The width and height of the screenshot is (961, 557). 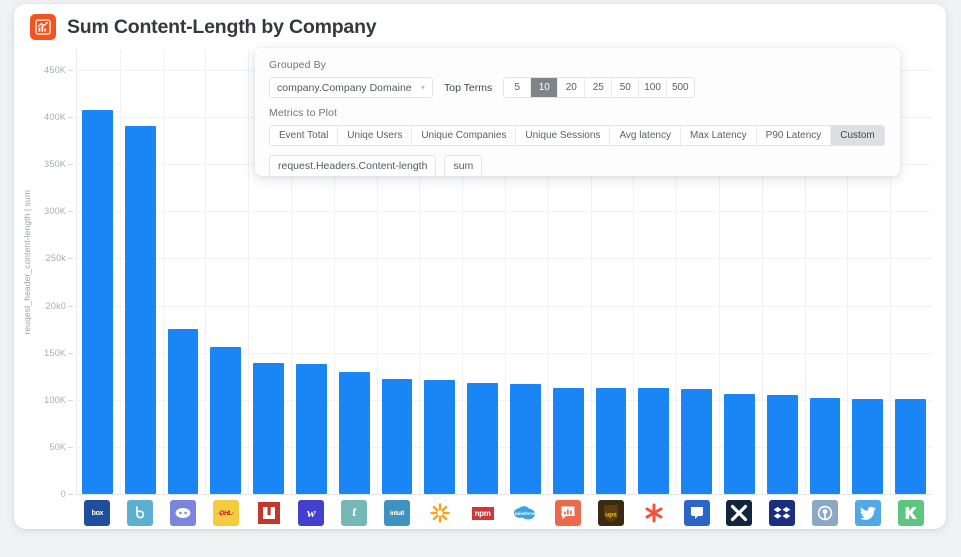 What do you see at coordinates (58, 117) in the screenshot?
I see `y-axis-tick: 400K` at bounding box center [58, 117].